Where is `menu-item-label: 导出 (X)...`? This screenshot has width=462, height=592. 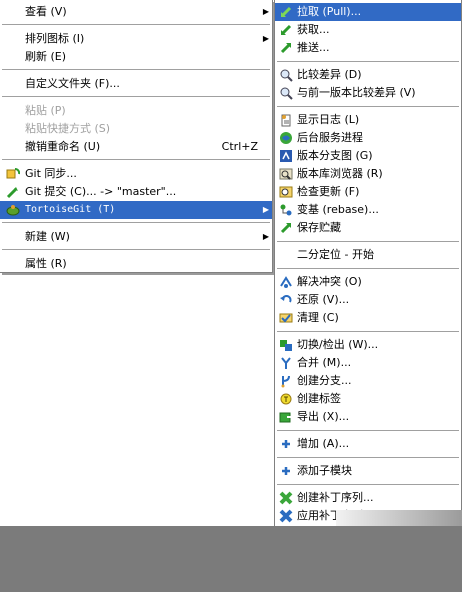
menu-item-label: 导出 (X)... is located at coordinates (323, 416).